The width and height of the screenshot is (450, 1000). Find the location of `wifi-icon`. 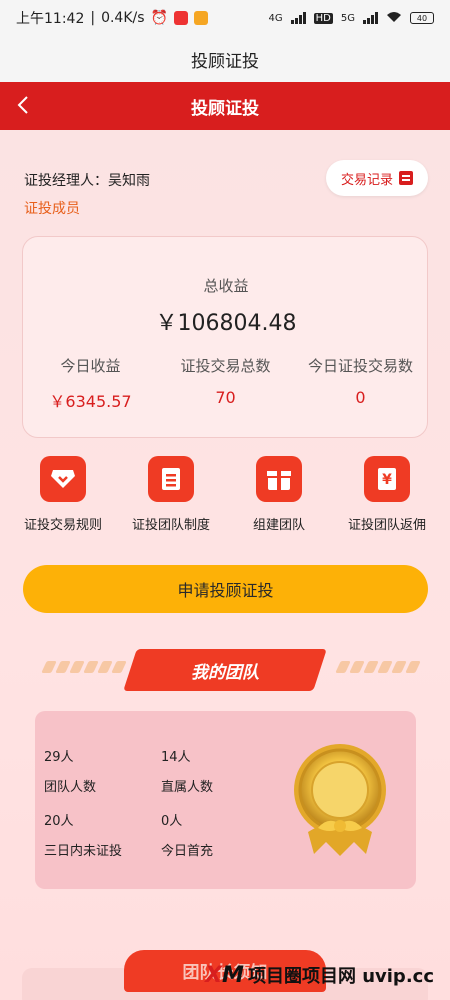

wifi-icon is located at coordinates (394, 18).